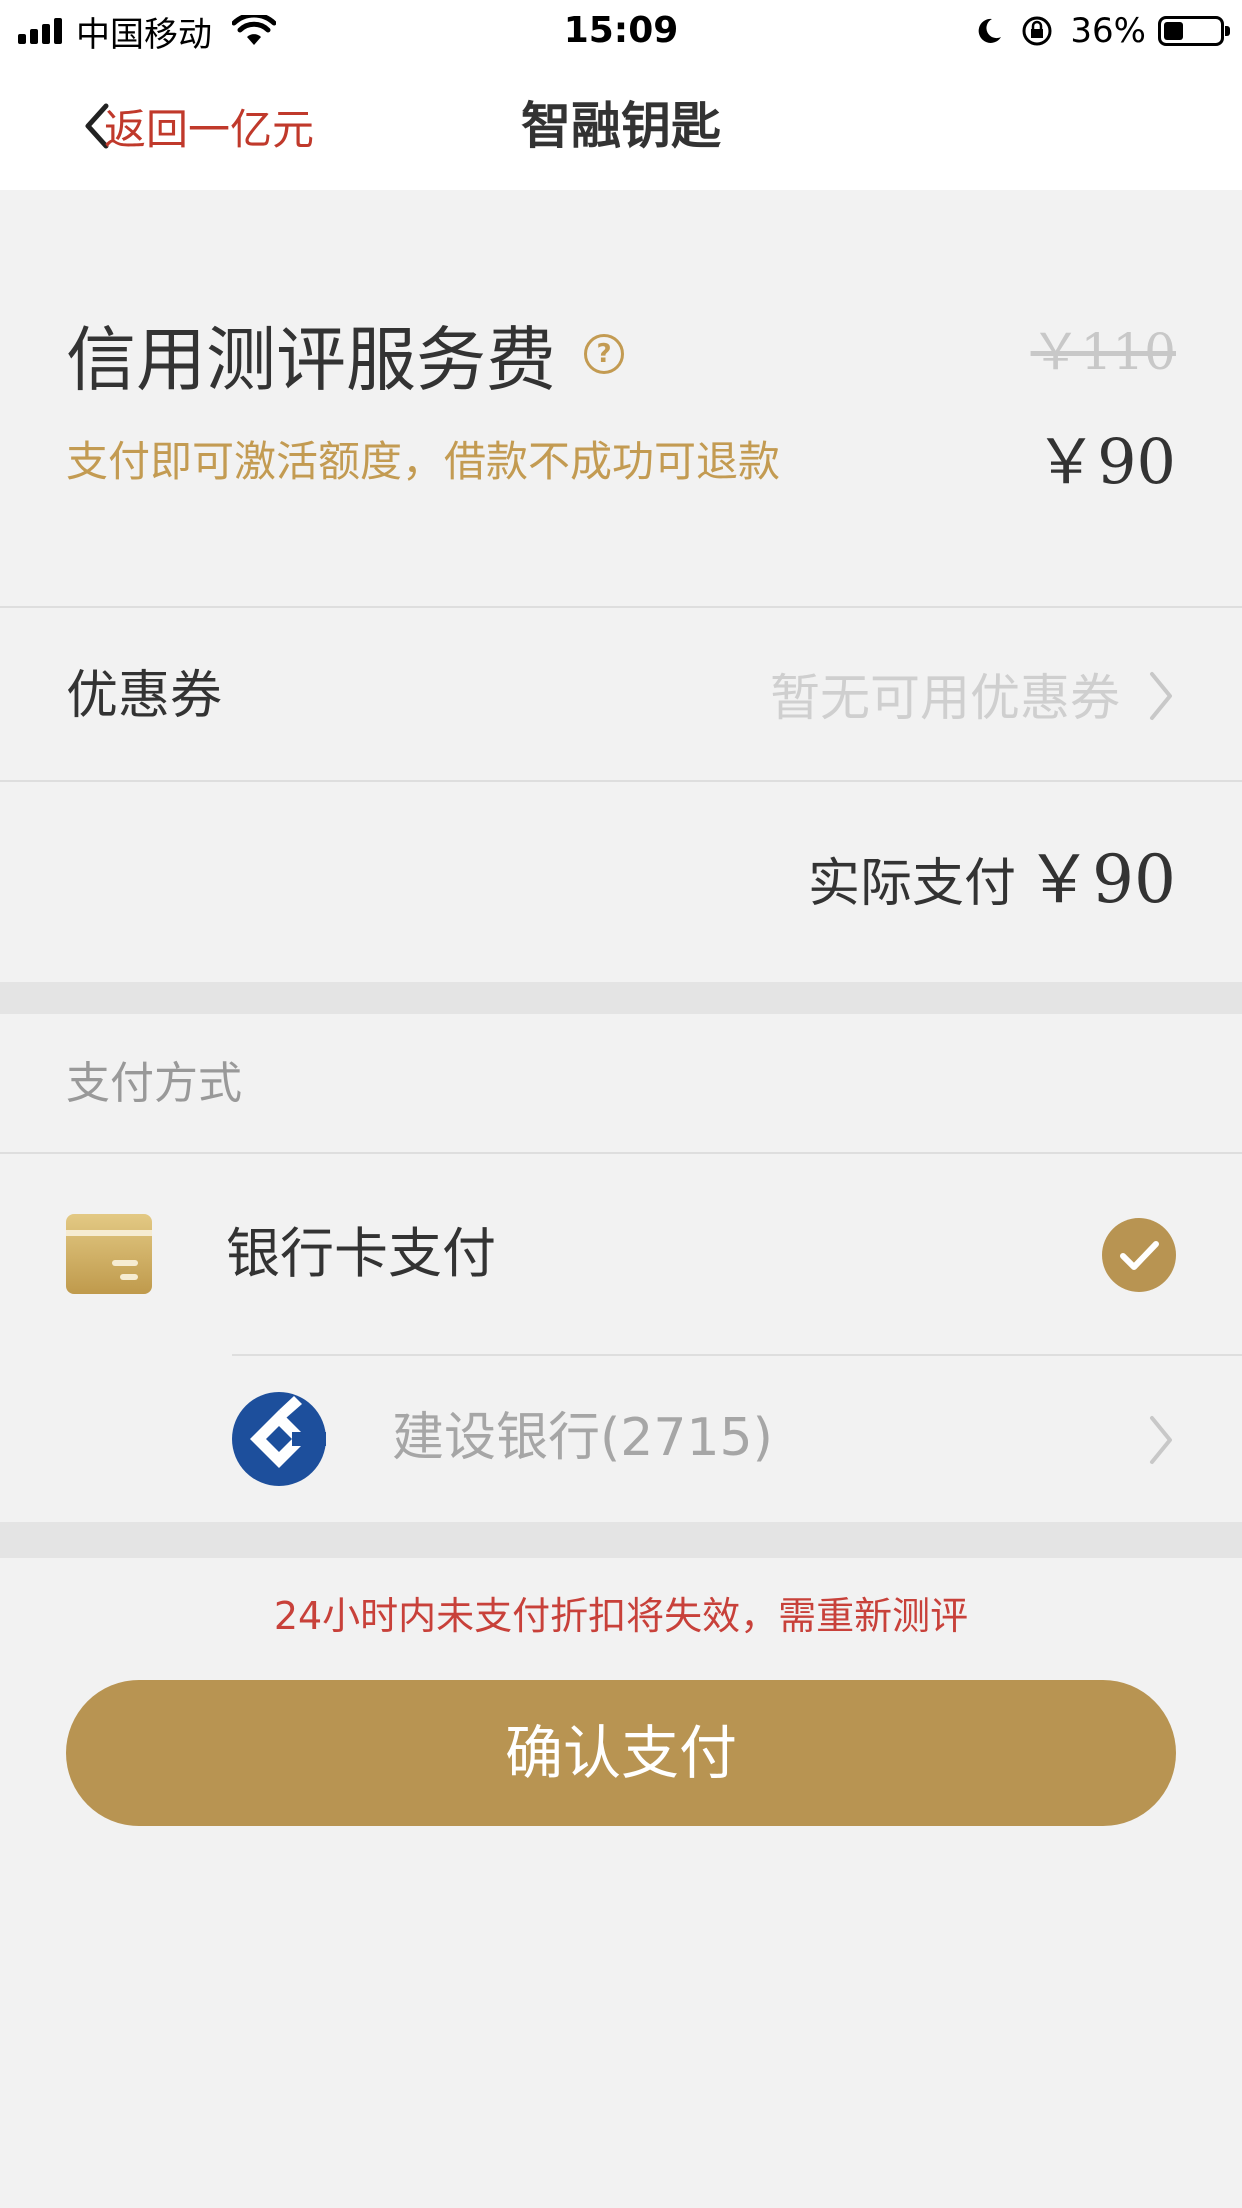 The width and height of the screenshot is (1242, 2208). I want to click on row-divider, so click(737, 1355).